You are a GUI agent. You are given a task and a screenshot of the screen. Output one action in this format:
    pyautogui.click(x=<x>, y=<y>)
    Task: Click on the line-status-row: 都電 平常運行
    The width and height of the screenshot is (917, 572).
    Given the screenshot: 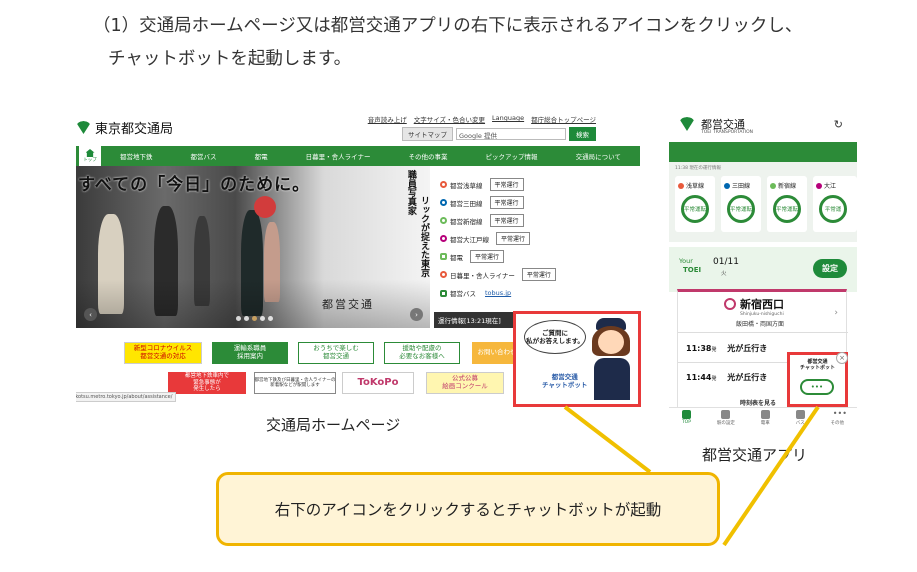 What is the action you would take?
    pyautogui.click(x=472, y=256)
    